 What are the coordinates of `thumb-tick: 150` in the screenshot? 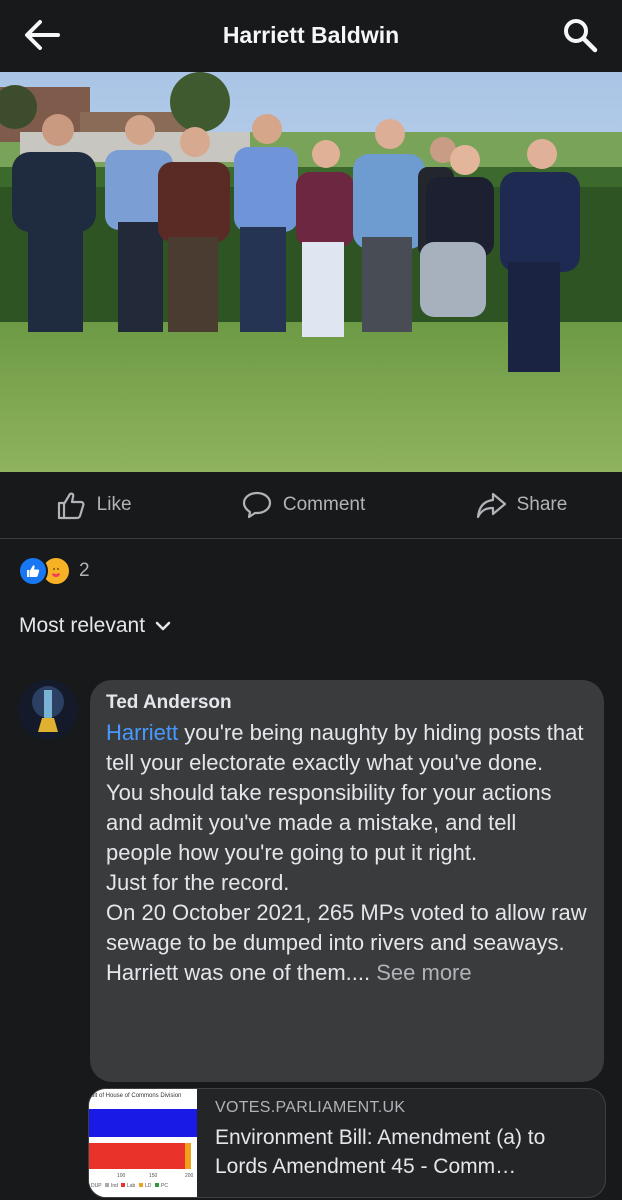 It's located at (153, 1176).